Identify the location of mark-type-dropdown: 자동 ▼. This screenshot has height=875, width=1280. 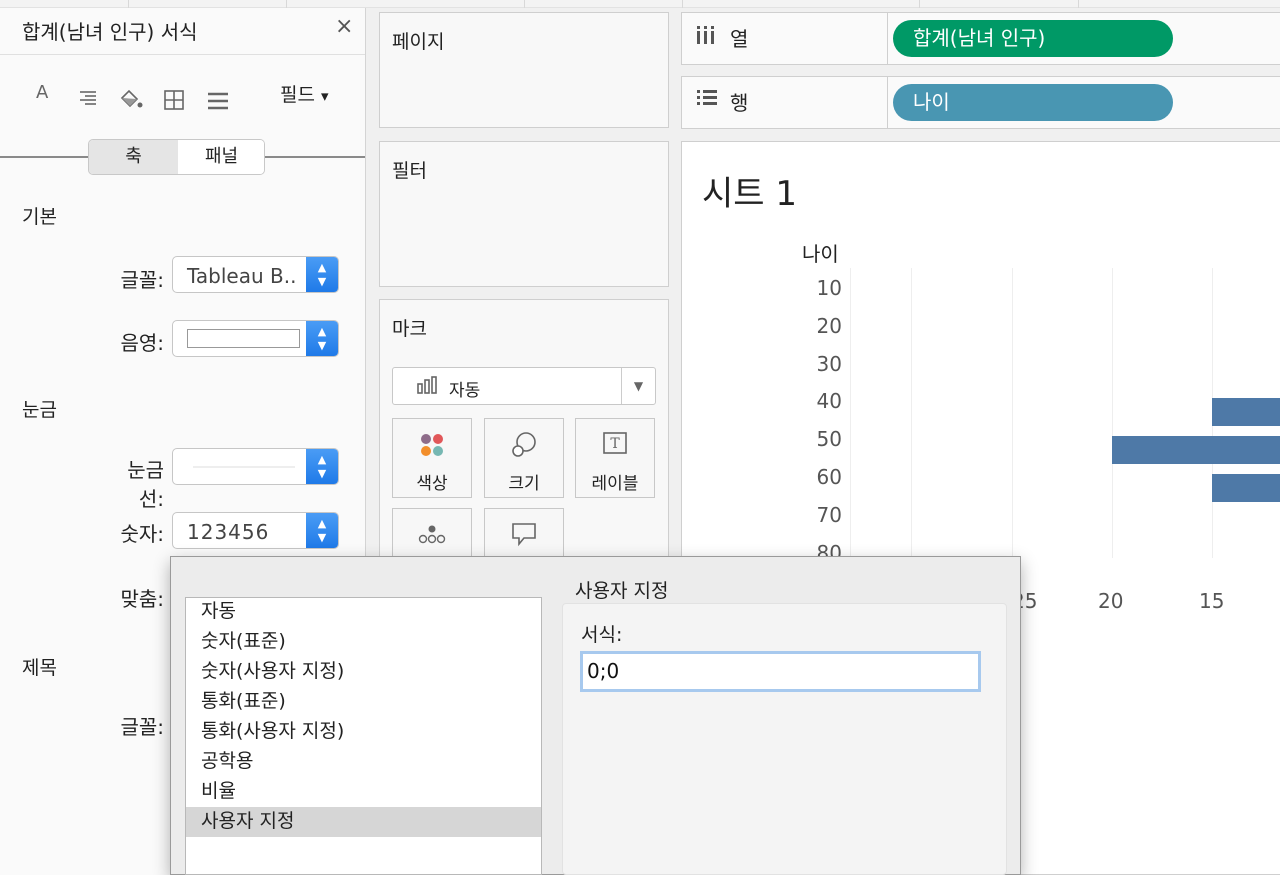
(524, 386).